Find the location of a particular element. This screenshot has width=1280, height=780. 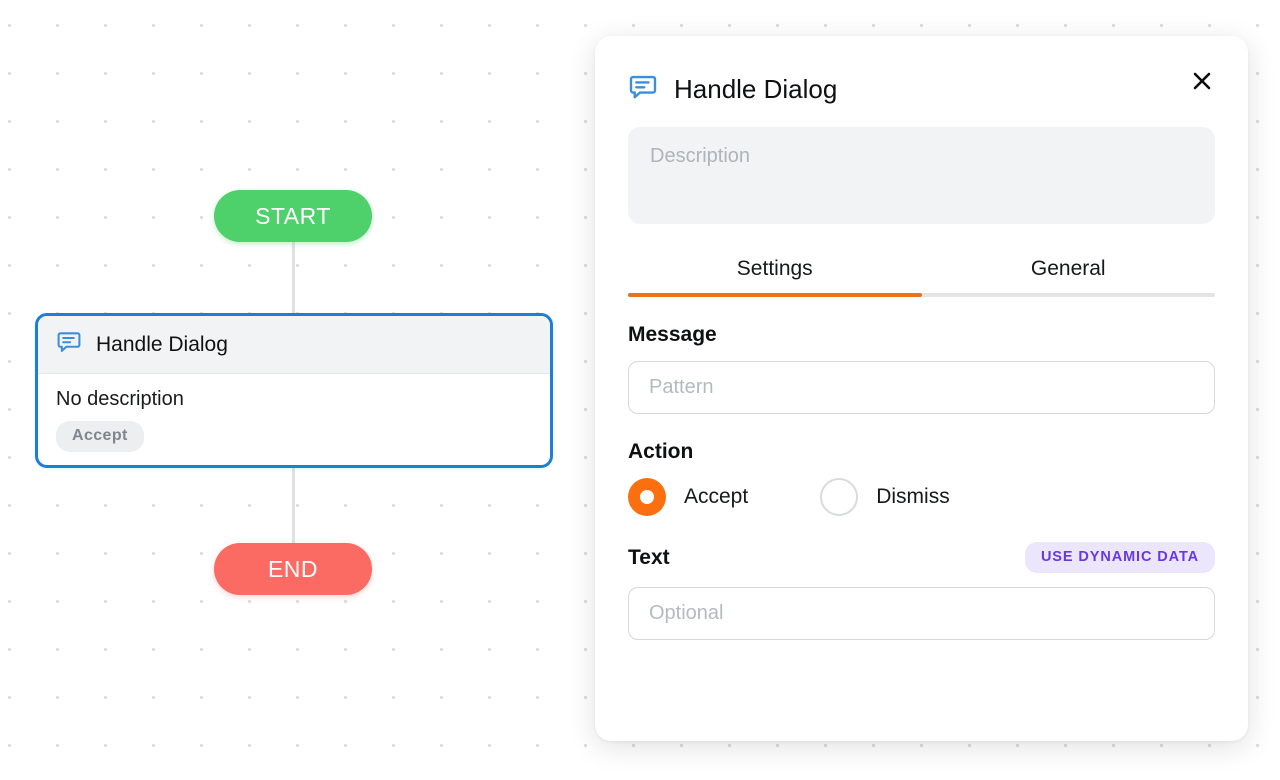

text-label-row: Text USE DYNAMIC DATA is located at coordinates (921, 557).